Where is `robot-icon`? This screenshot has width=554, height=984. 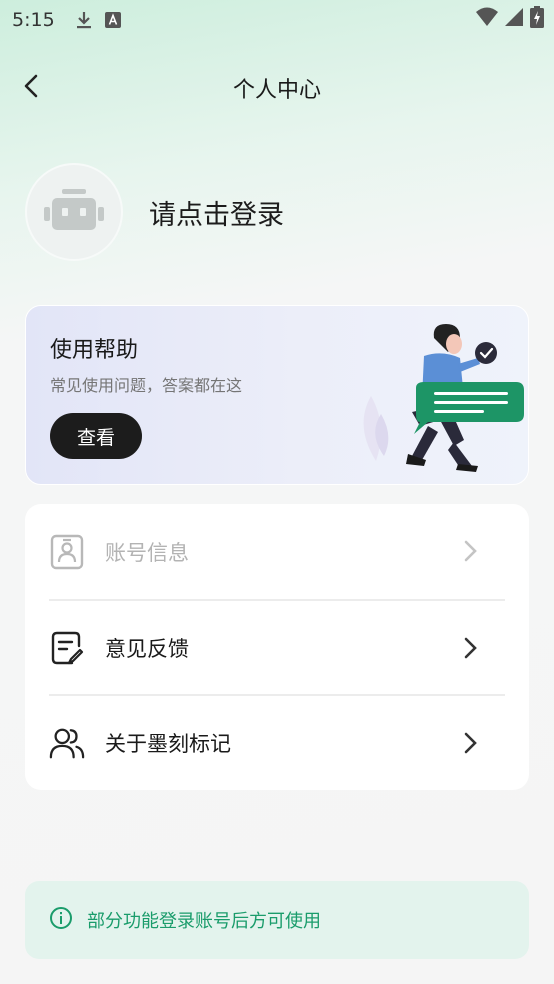
robot-icon is located at coordinates (74, 212).